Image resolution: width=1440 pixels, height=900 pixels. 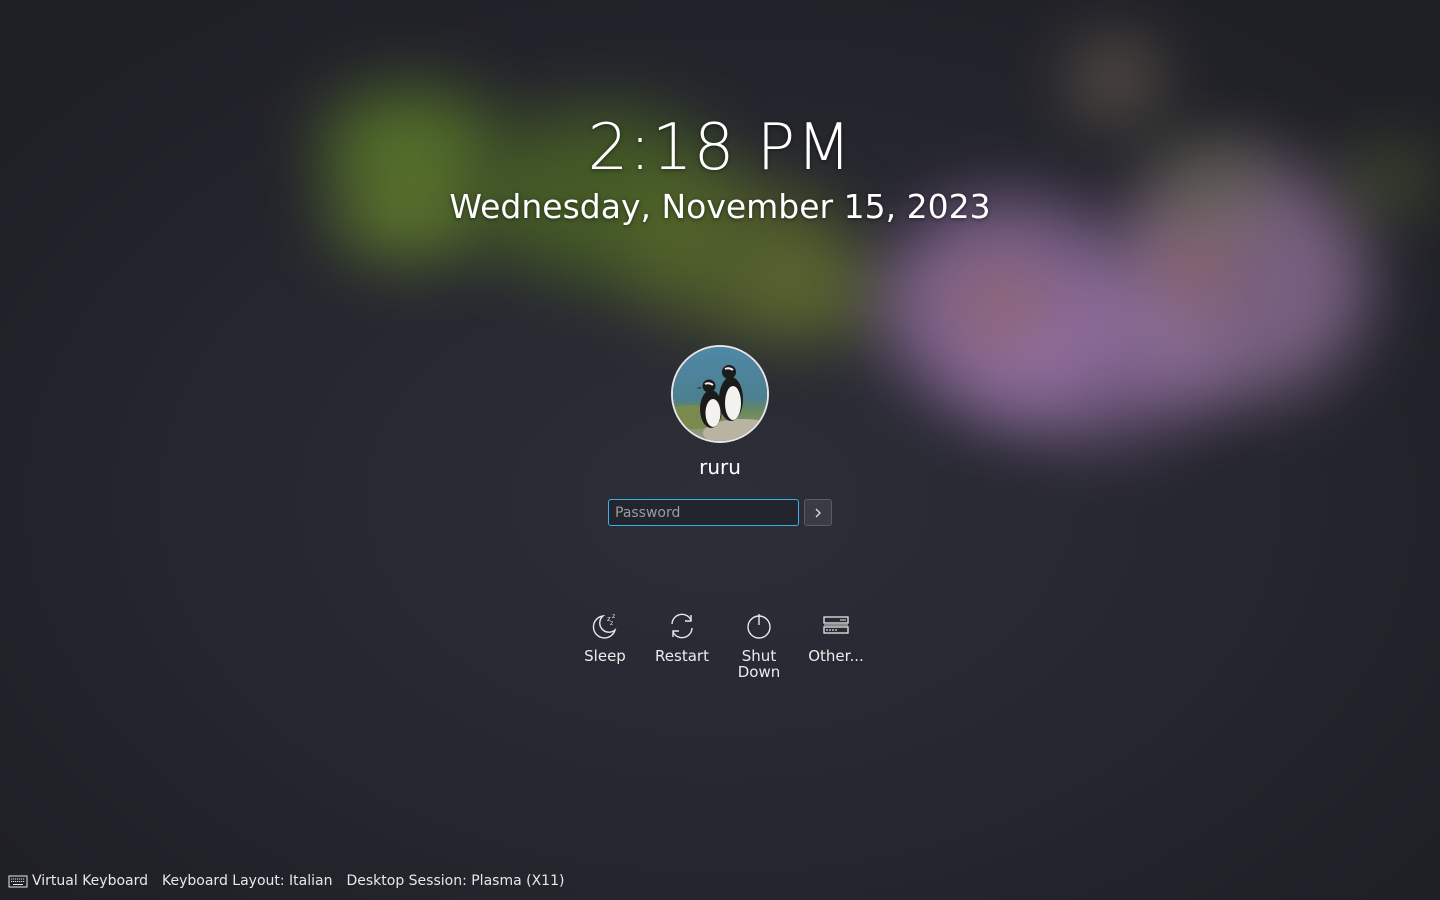 What do you see at coordinates (18, 881) in the screenshot?
I see `keyboard-icon` at bounding box center [18, 881].